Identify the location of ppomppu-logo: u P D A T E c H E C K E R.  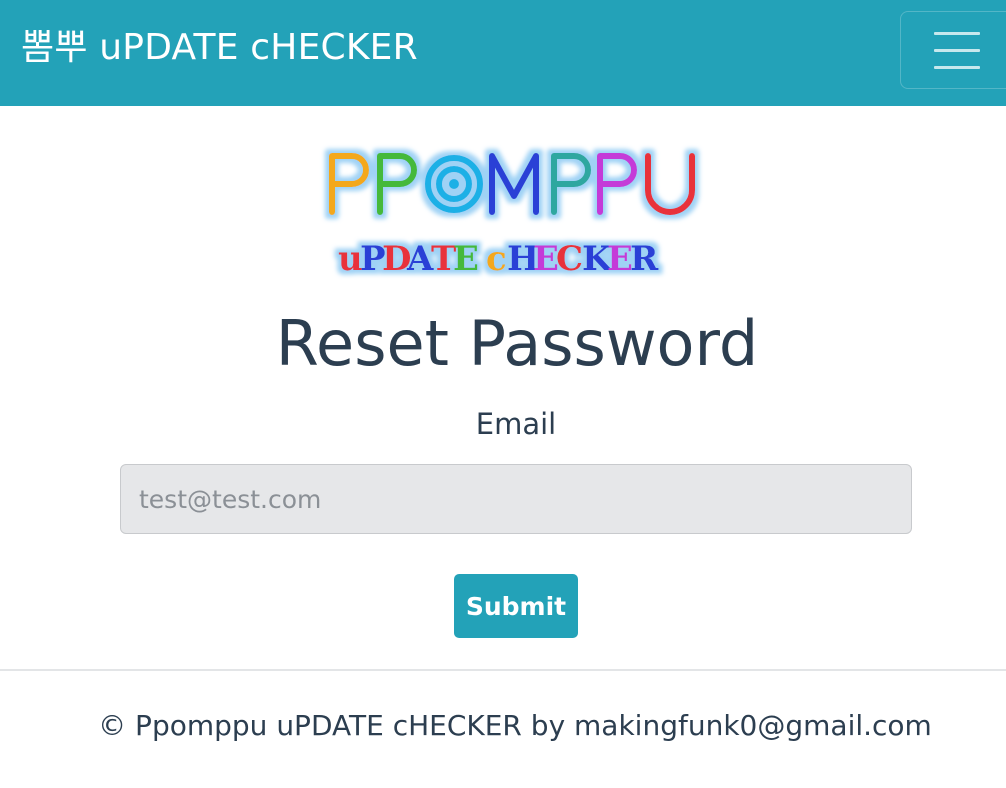
(512, 216).